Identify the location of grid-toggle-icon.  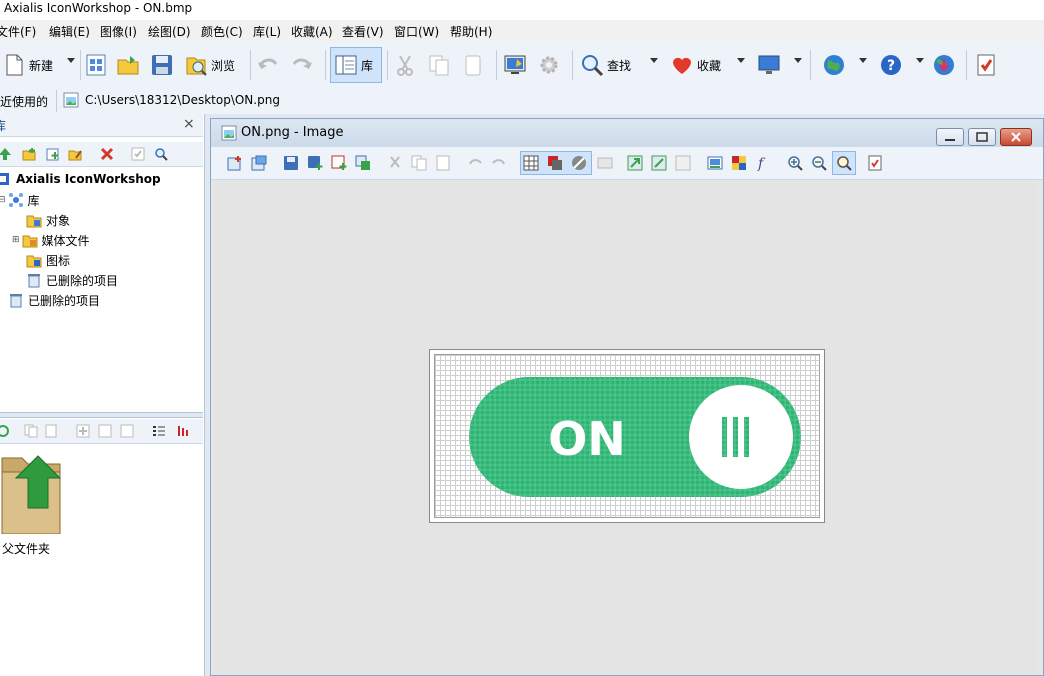
(531, 163).